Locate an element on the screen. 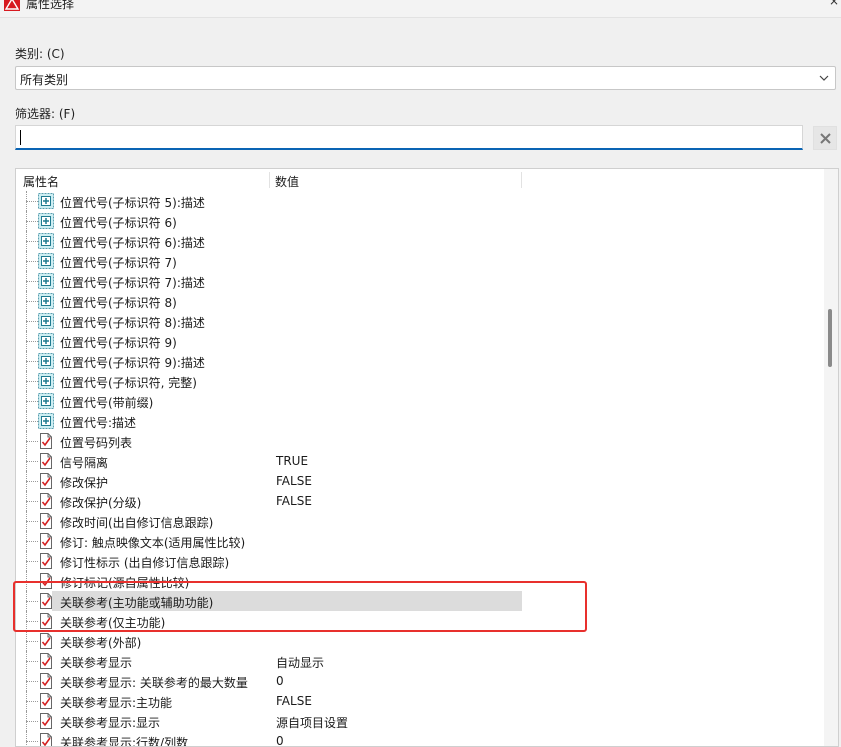 This screenshot has width=841, height=747. property-row: 位置代号(子标识符 6) is located at coordinates (420, 221).